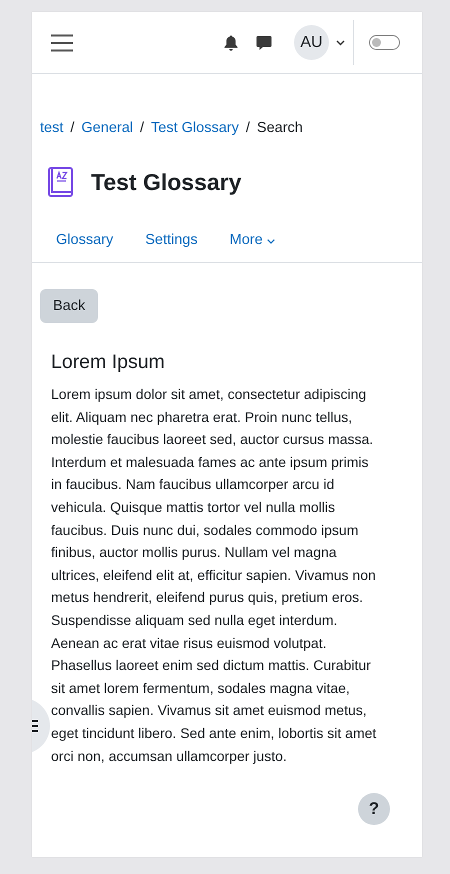 This screenshot has width=450, height=874. I want to click on glossary-book-icon, so click(61, 182).